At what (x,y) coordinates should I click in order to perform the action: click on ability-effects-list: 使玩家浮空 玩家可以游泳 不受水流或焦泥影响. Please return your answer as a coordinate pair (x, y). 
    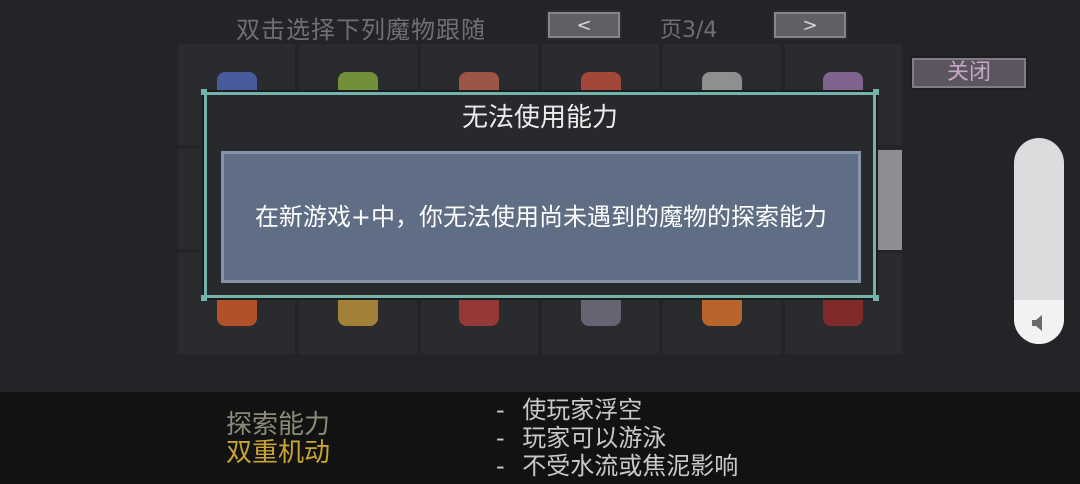
    Looking at the image, I should click on (617, 438).